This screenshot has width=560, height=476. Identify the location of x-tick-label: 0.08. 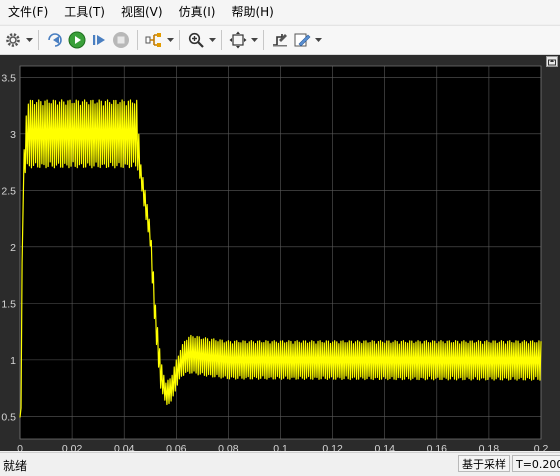
(228, 447).